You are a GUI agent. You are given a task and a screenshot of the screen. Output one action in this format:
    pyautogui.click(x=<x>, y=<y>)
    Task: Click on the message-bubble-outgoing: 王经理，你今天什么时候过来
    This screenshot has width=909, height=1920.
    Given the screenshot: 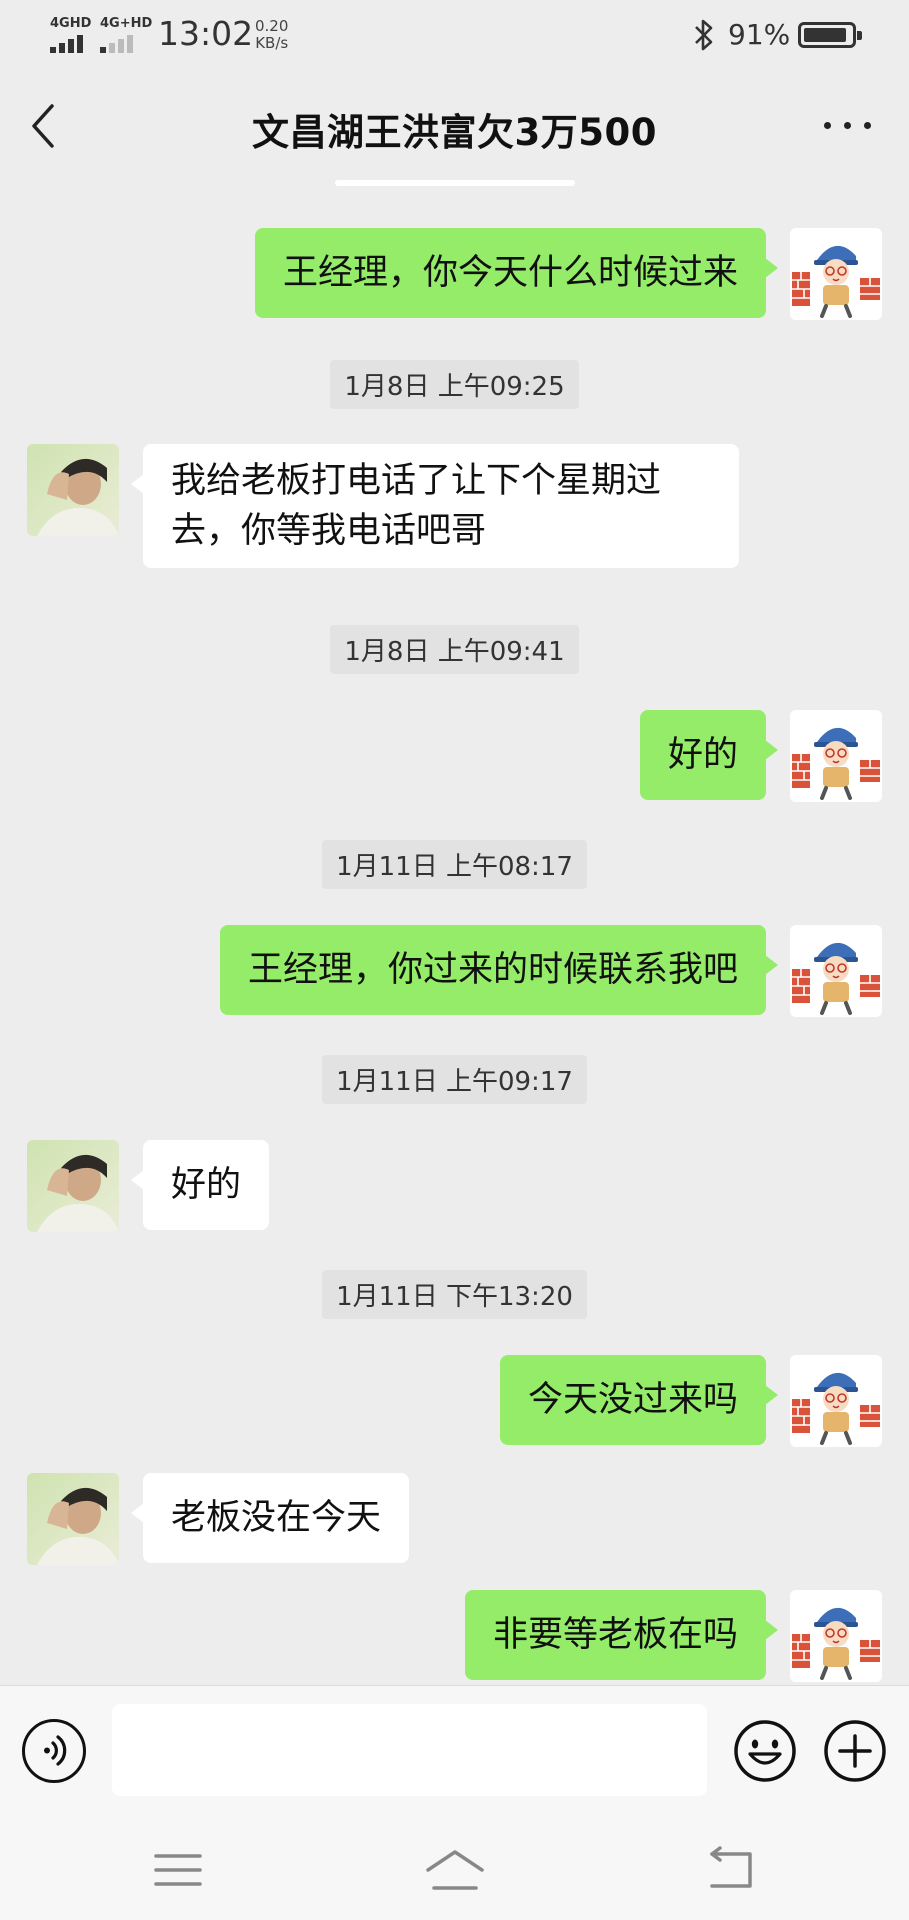 What is the action you would take?
    pyautogui.click(x=516, y=273)
    